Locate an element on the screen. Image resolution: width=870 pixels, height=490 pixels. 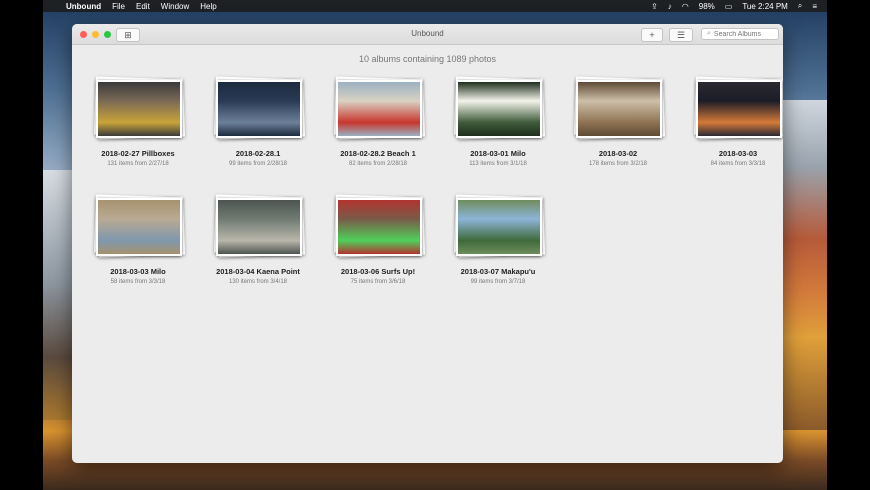
battery-percent: 98% is located at coordinates (707, 6).